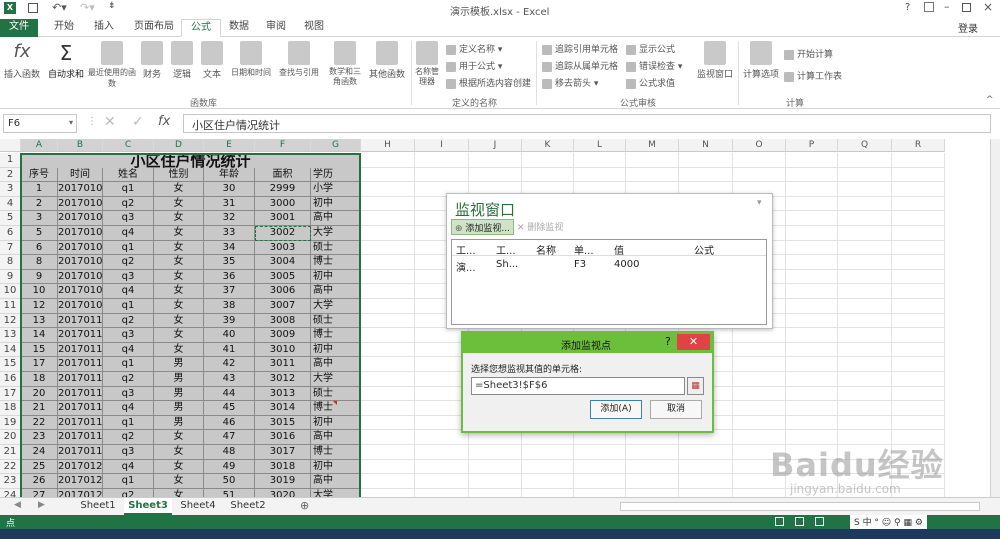 This screenshot has height=539, width=1000. What do you see at coordinates (80, 452) in the screenshot?
I see `table-cell: 20170119` at bounding box center [80, 452].